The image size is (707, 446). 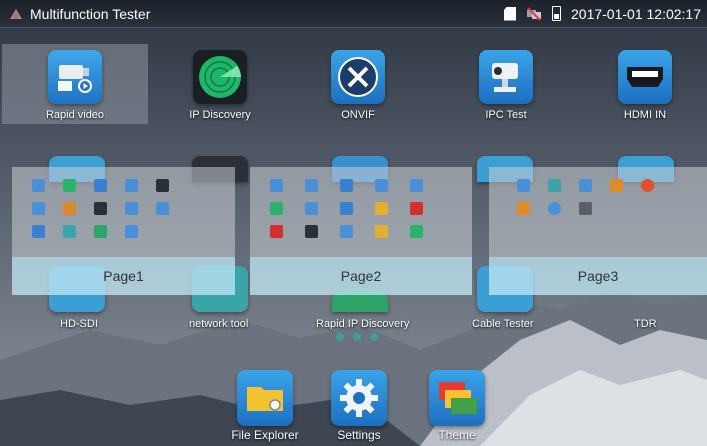 What do you see at coordinates (510, 13) in the screenshot?
I see `sd-card-icon` at bounding box center [510, 13].